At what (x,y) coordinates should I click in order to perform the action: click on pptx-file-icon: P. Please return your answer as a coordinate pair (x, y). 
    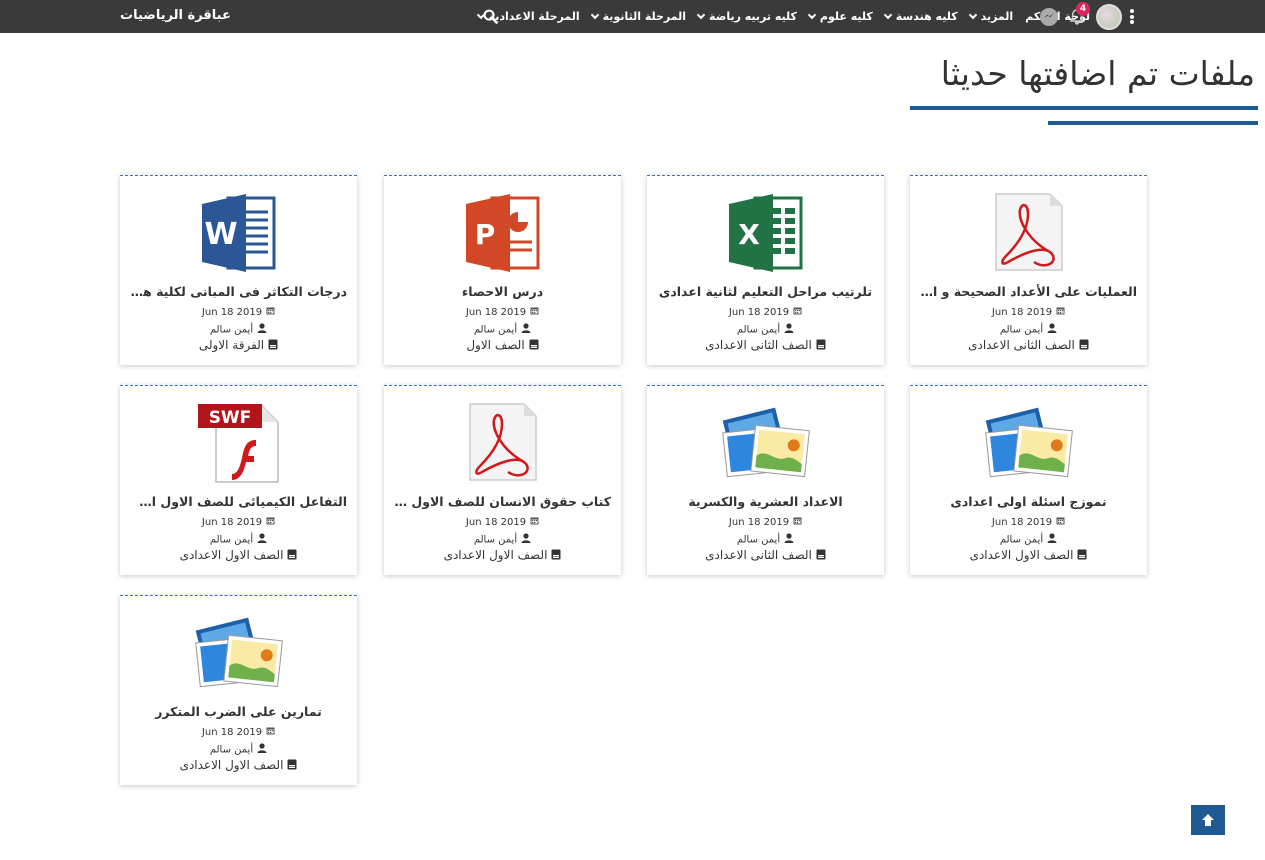
    Looking at the image, I should click on (503, 233).